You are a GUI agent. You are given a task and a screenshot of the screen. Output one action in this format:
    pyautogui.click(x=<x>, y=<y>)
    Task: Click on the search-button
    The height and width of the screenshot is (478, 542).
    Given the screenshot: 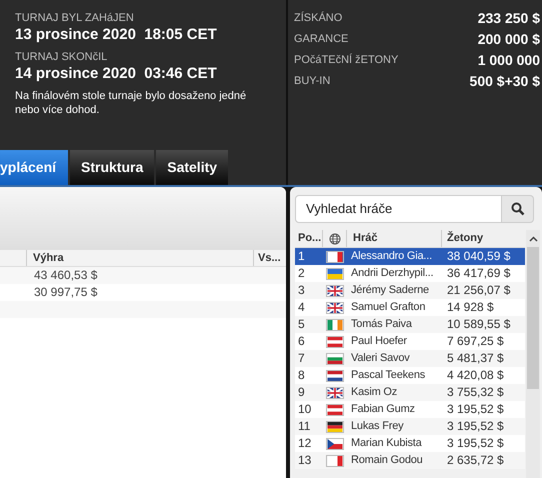 What is the action you would take?
    pyautogui.click(x=518, y=209)
    